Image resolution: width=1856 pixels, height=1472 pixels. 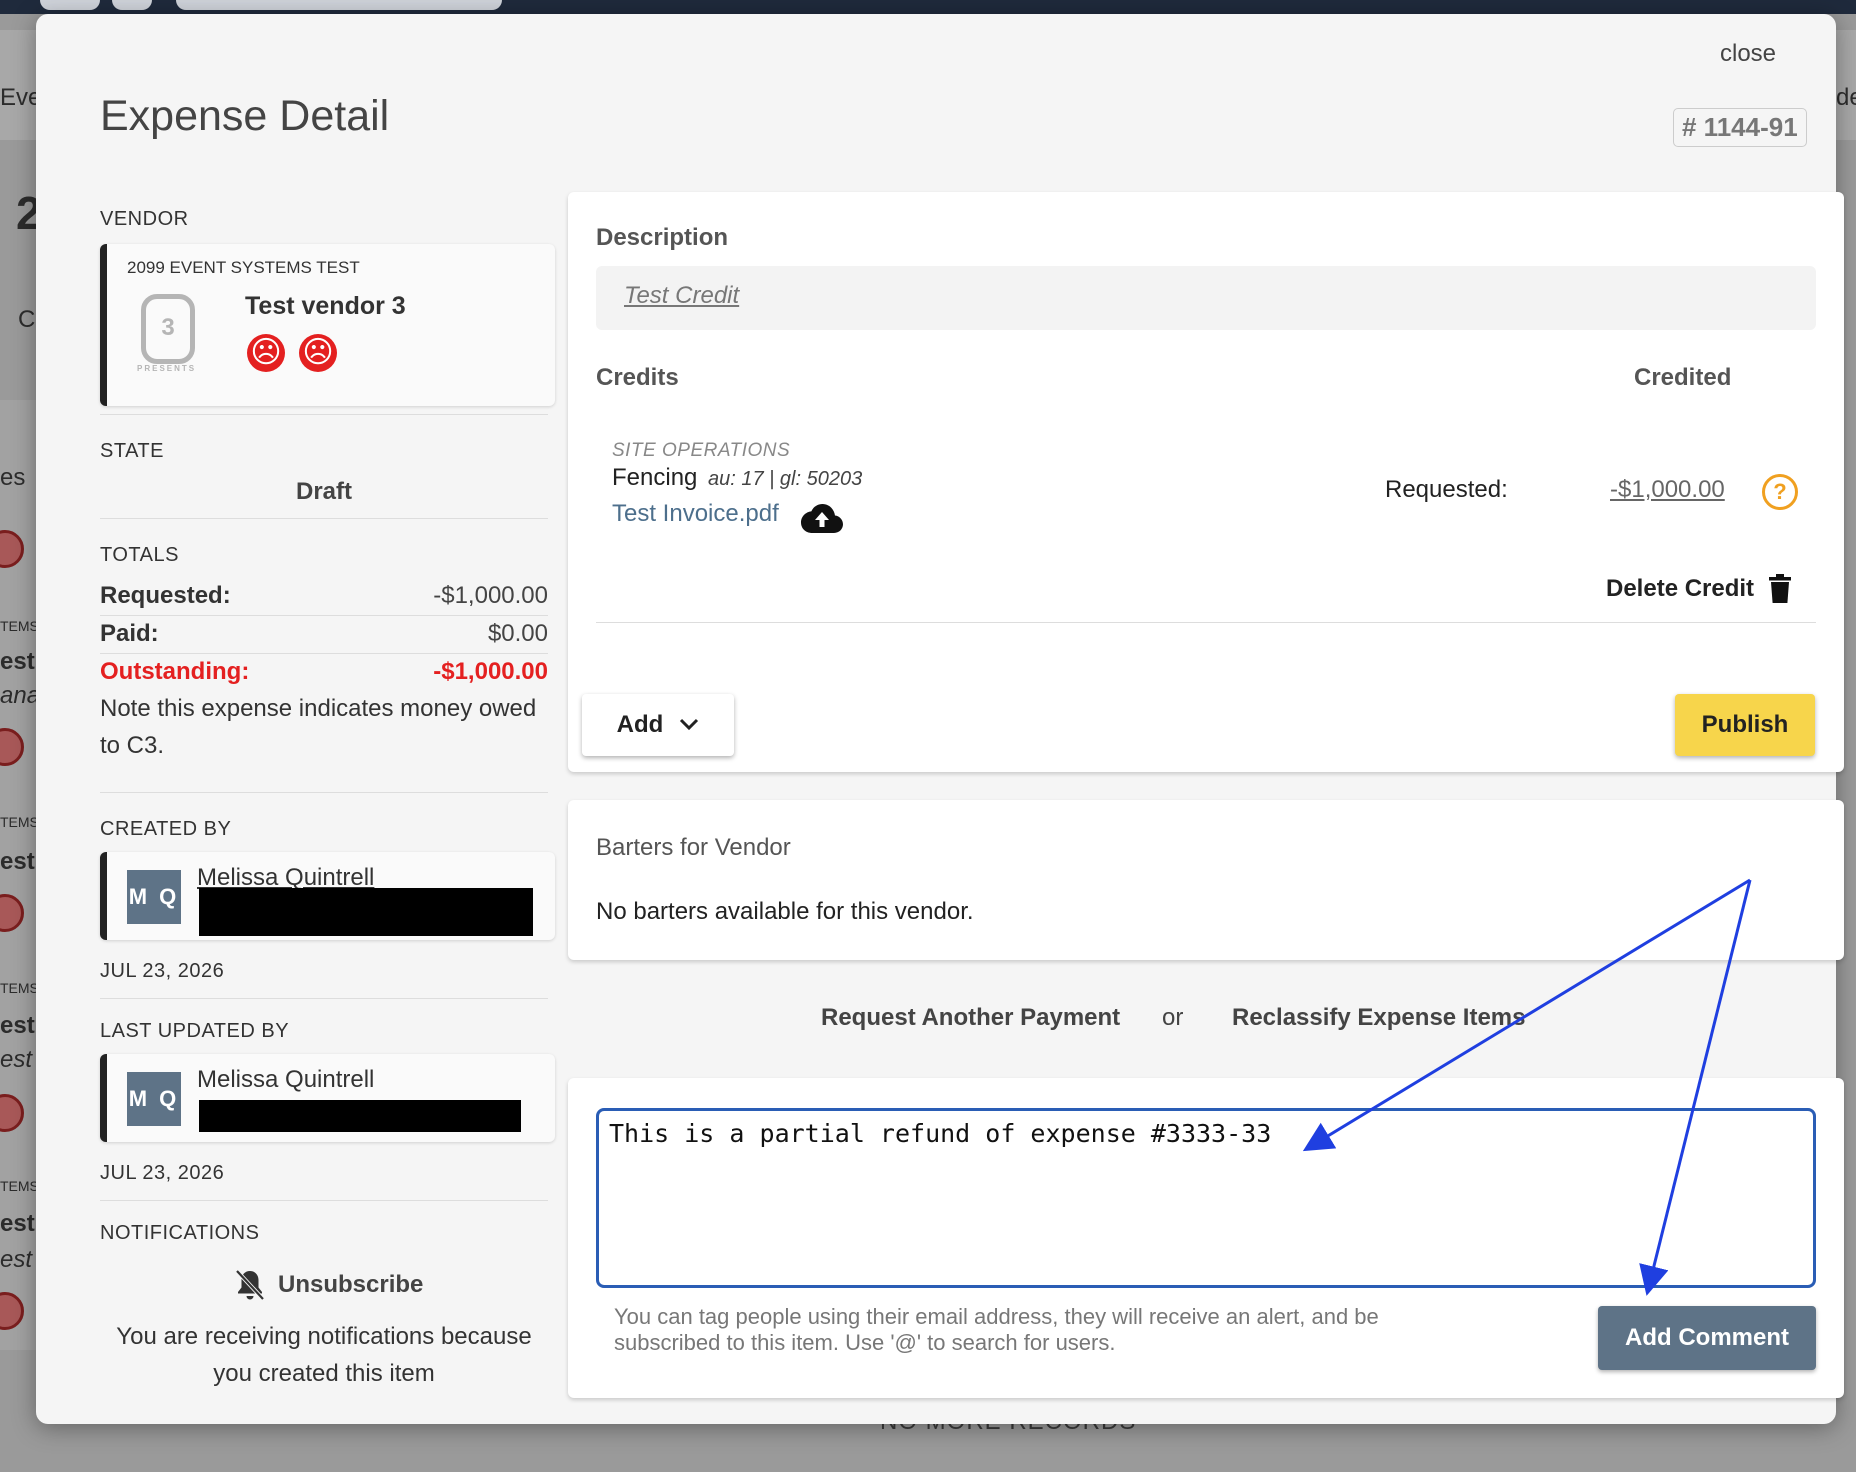 I want to click on credit-item-name: Fencing, so click(x=655, y=477).